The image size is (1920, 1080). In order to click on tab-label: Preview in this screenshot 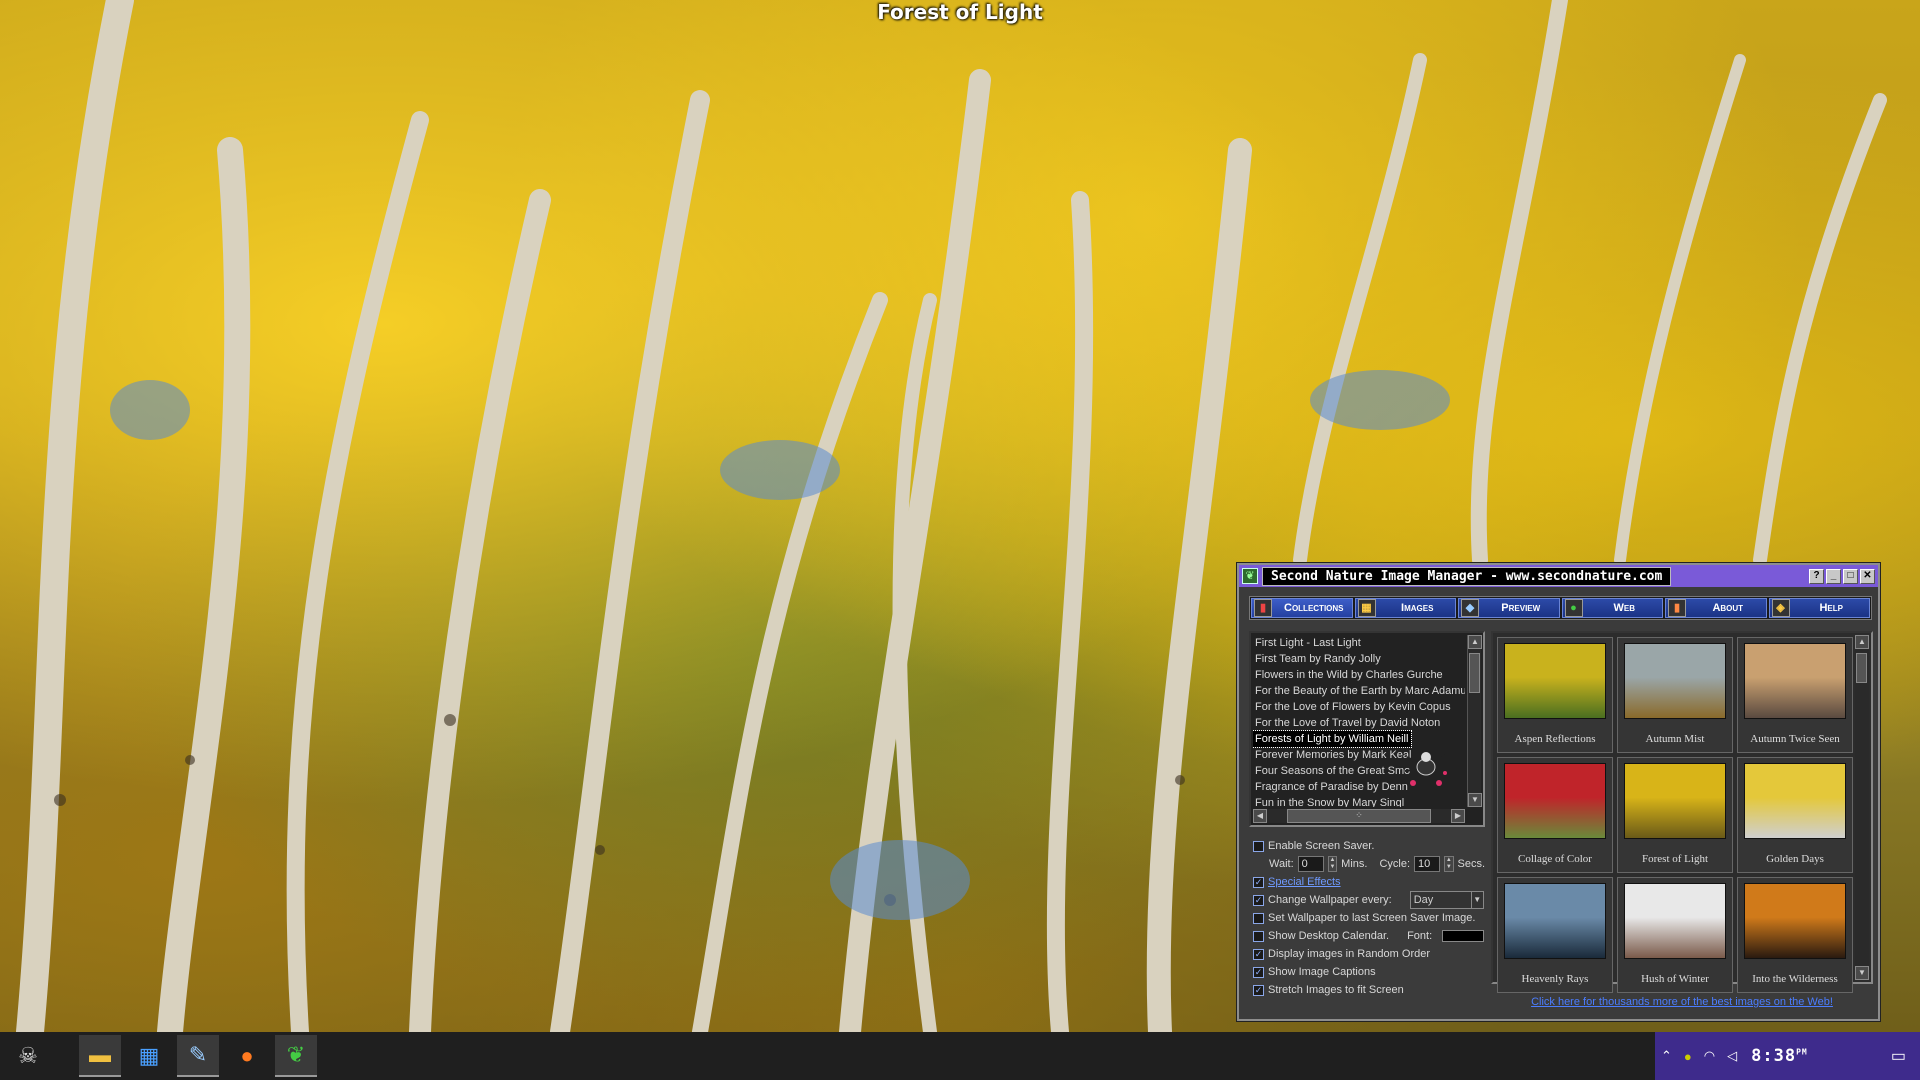, I will do `click(1521, 608)`.